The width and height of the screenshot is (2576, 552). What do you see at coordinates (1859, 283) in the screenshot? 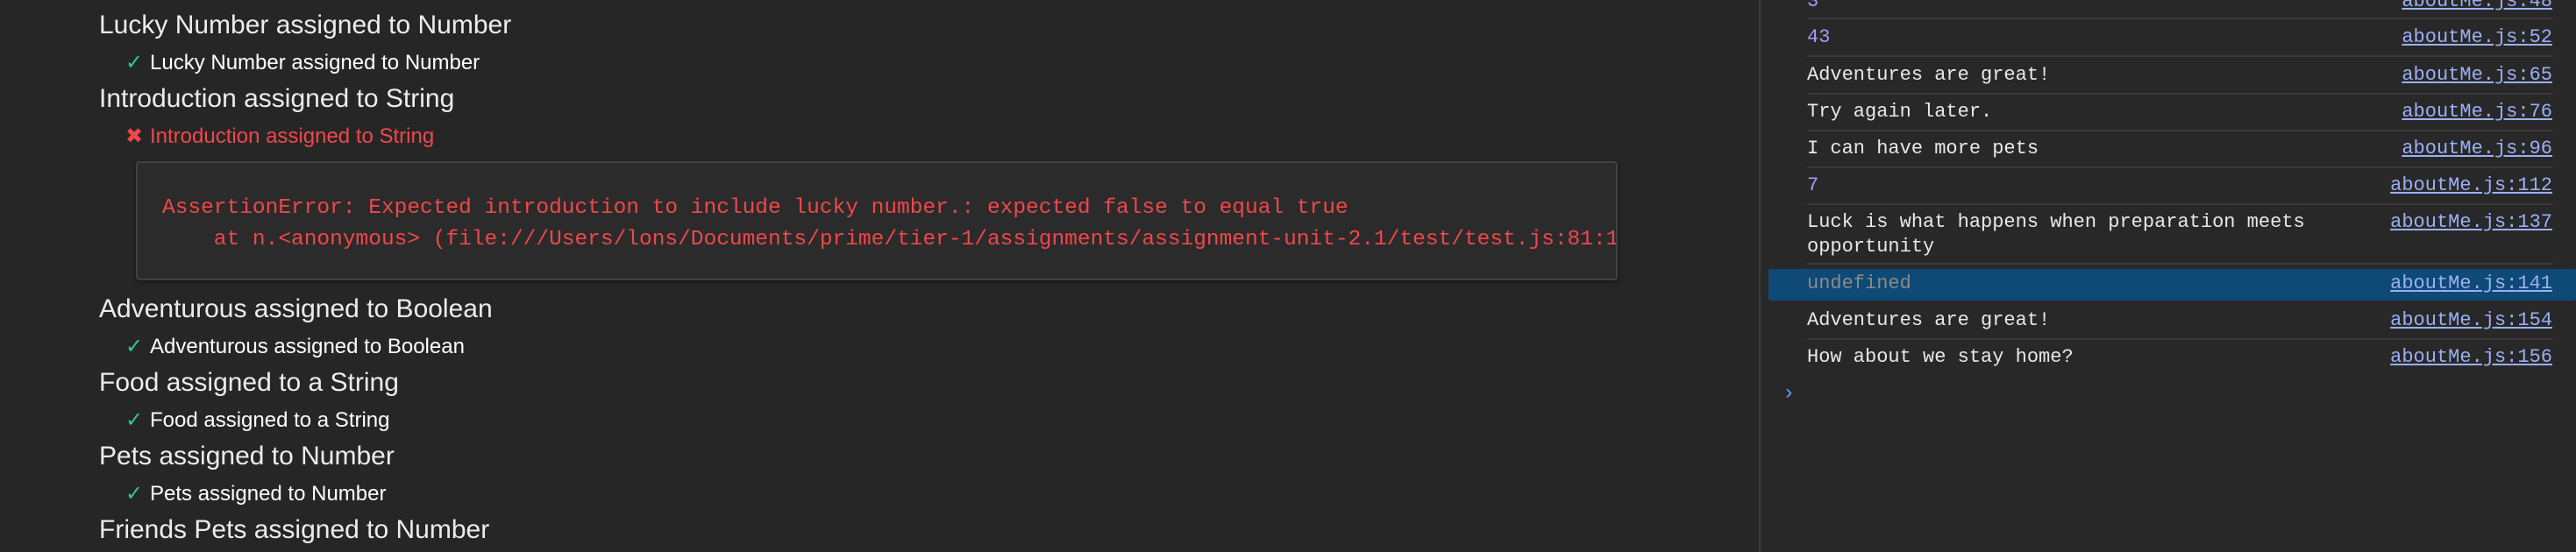
I see `console-message: undefined` at bounding box center [1859, 283].